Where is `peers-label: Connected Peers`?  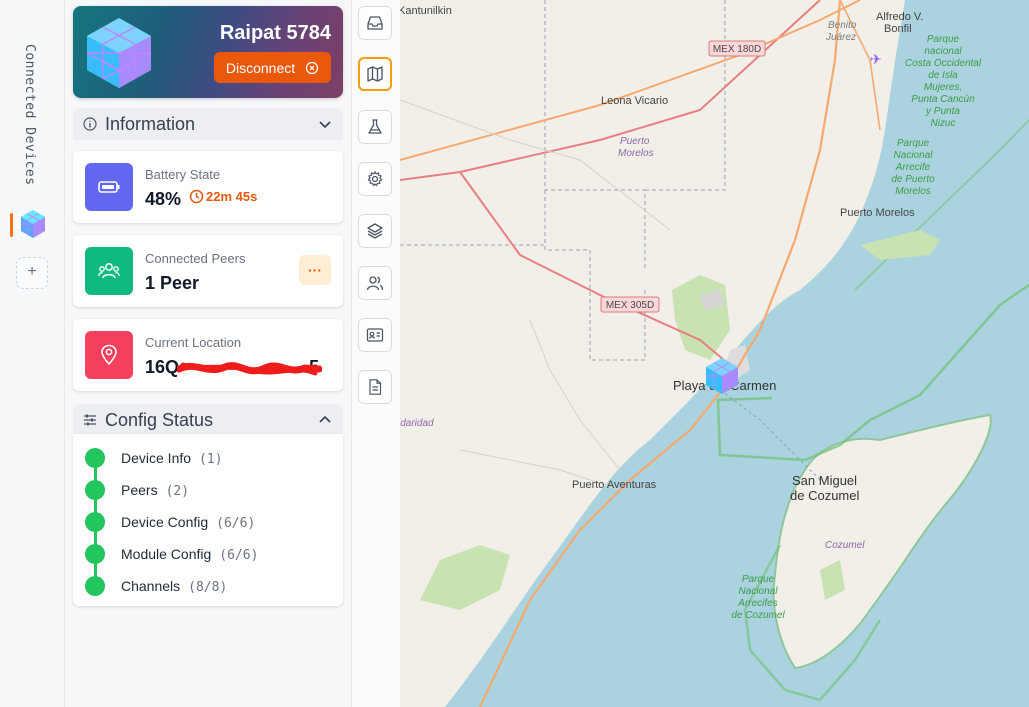 peers-label: Connected Peers is located at coordinates (195, 258).